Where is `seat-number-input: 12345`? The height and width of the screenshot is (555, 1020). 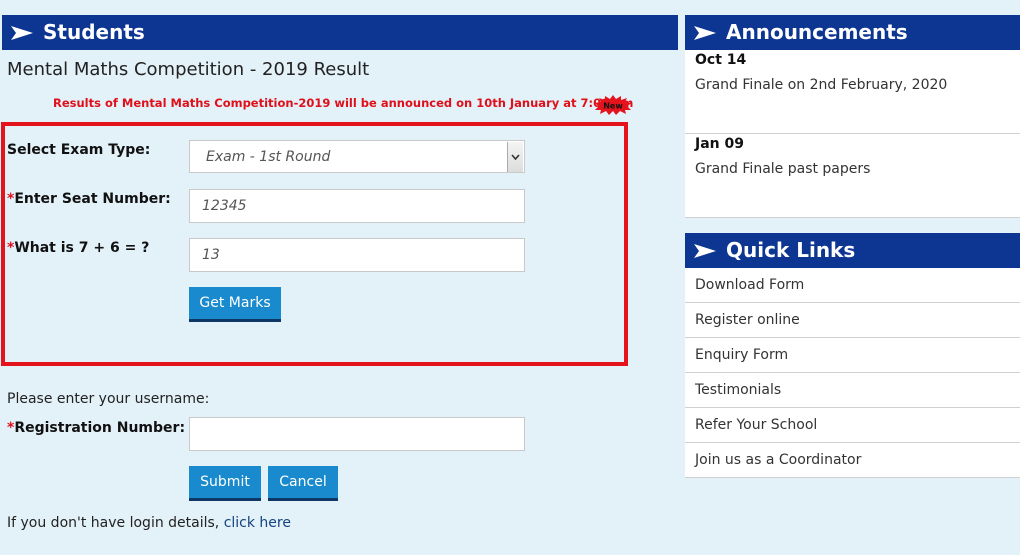
seat-number-input: 12345 is located at coordinates (357, 206).